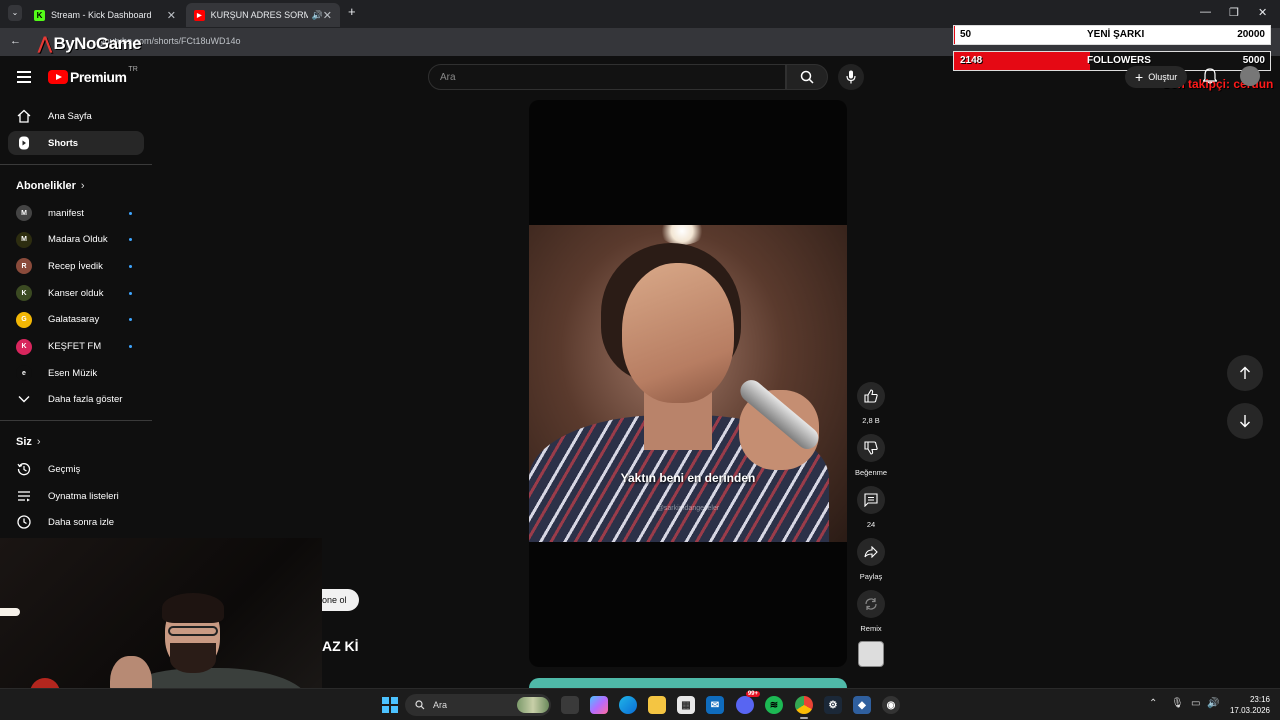  What do you see at coordinates (340, 600) in the screenshot?
I see `subscribe-button: one ol` at bounding box center [340, 600].